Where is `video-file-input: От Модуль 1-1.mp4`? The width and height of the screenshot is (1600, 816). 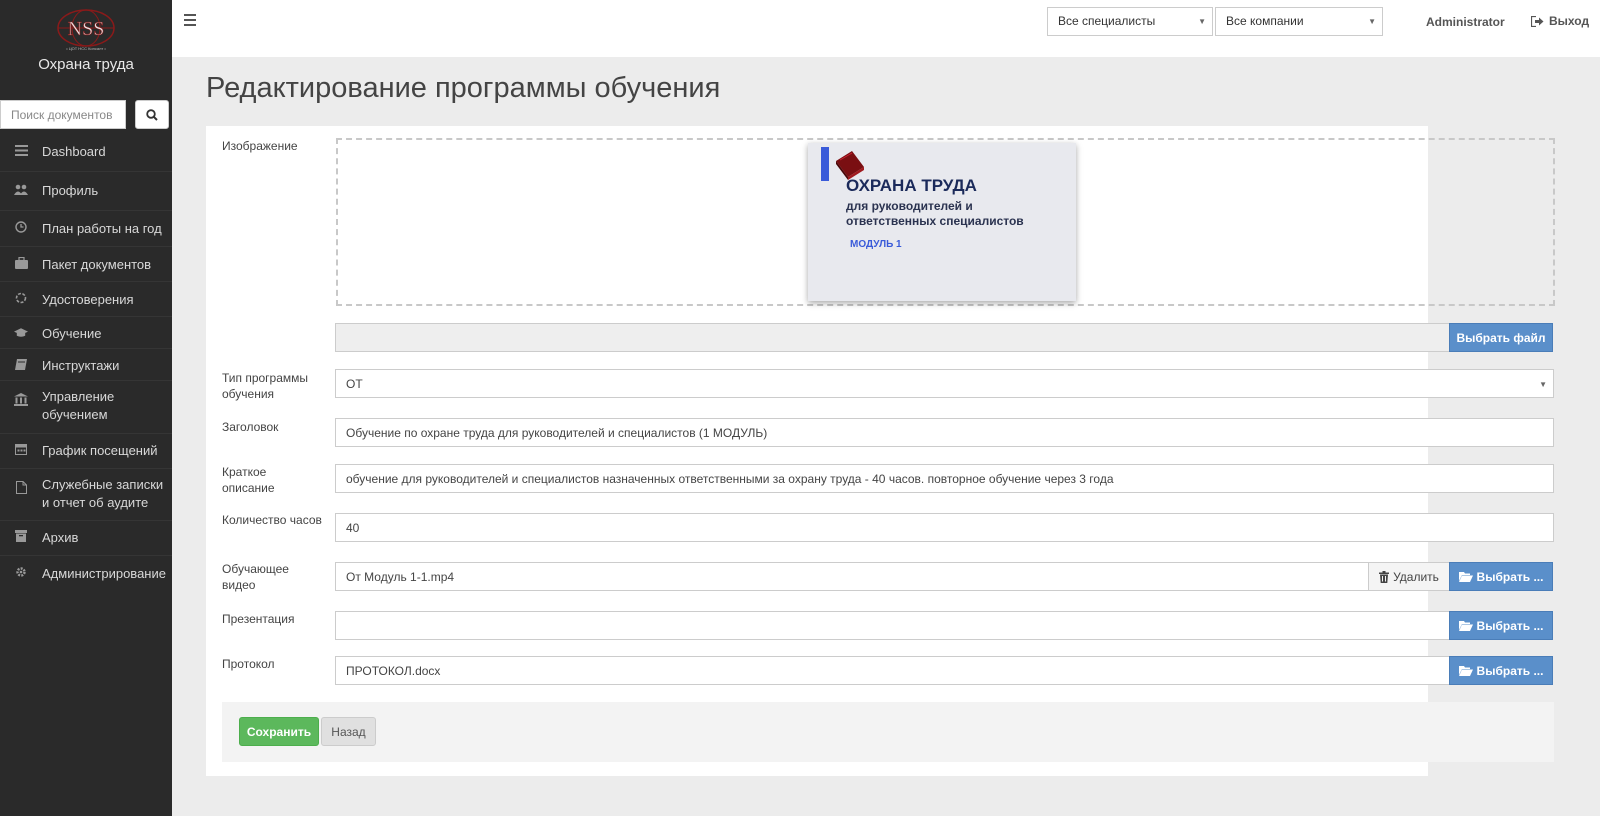
video-file-input: От Модуль 1-1.mp4 is located at coordinates (855, 576).